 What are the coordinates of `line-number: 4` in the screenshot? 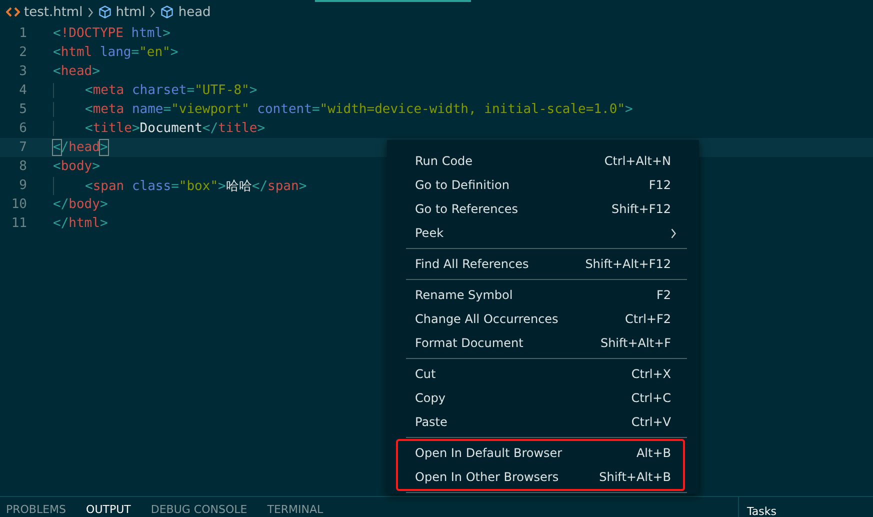 It's located at (22, 90).